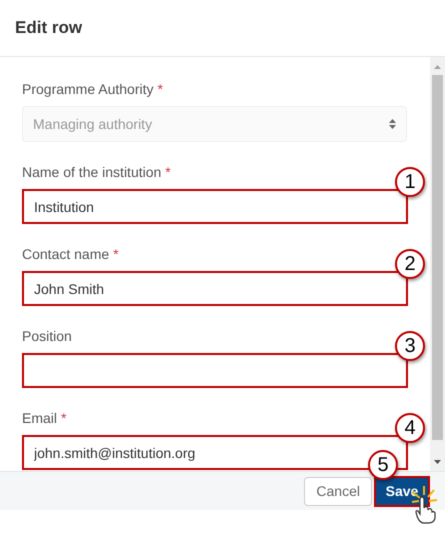  What do you see at coordinates (402, 491) in the screenshot?
I see `save-button: Save` at bounding box center [402, 491].